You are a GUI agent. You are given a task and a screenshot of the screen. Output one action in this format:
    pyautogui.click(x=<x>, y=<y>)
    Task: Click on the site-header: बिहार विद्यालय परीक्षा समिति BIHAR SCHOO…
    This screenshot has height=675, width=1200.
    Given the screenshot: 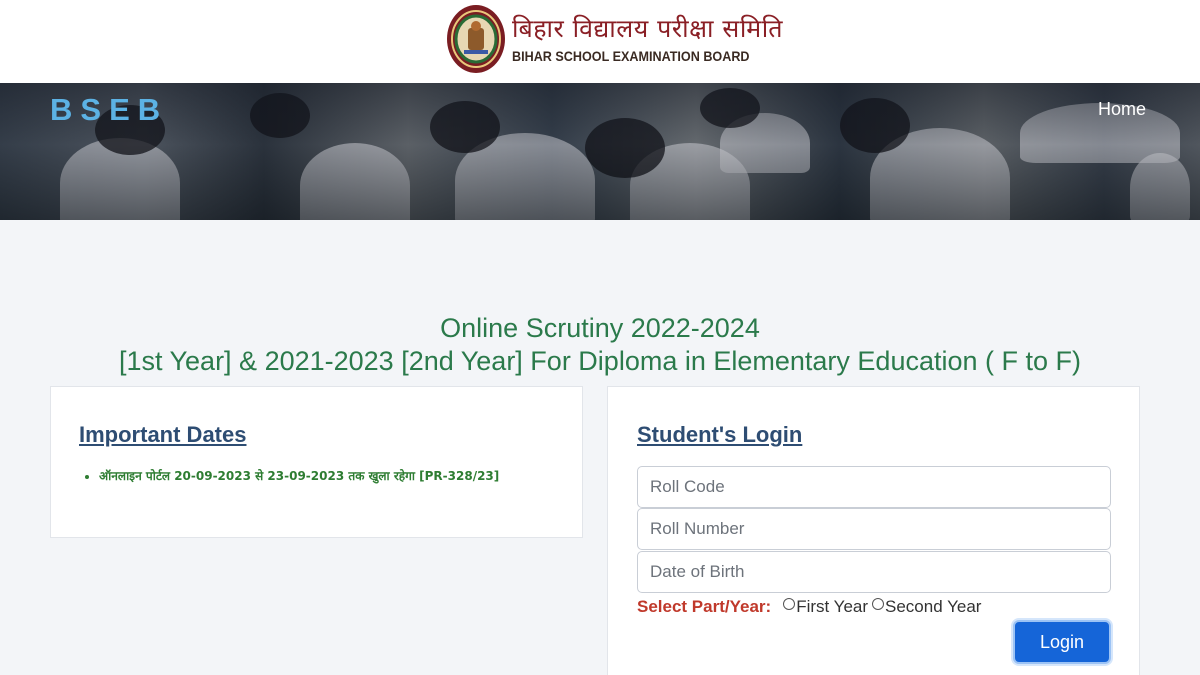 What is the action you would take?
    pyautogui.click(x=600, y=41)
    